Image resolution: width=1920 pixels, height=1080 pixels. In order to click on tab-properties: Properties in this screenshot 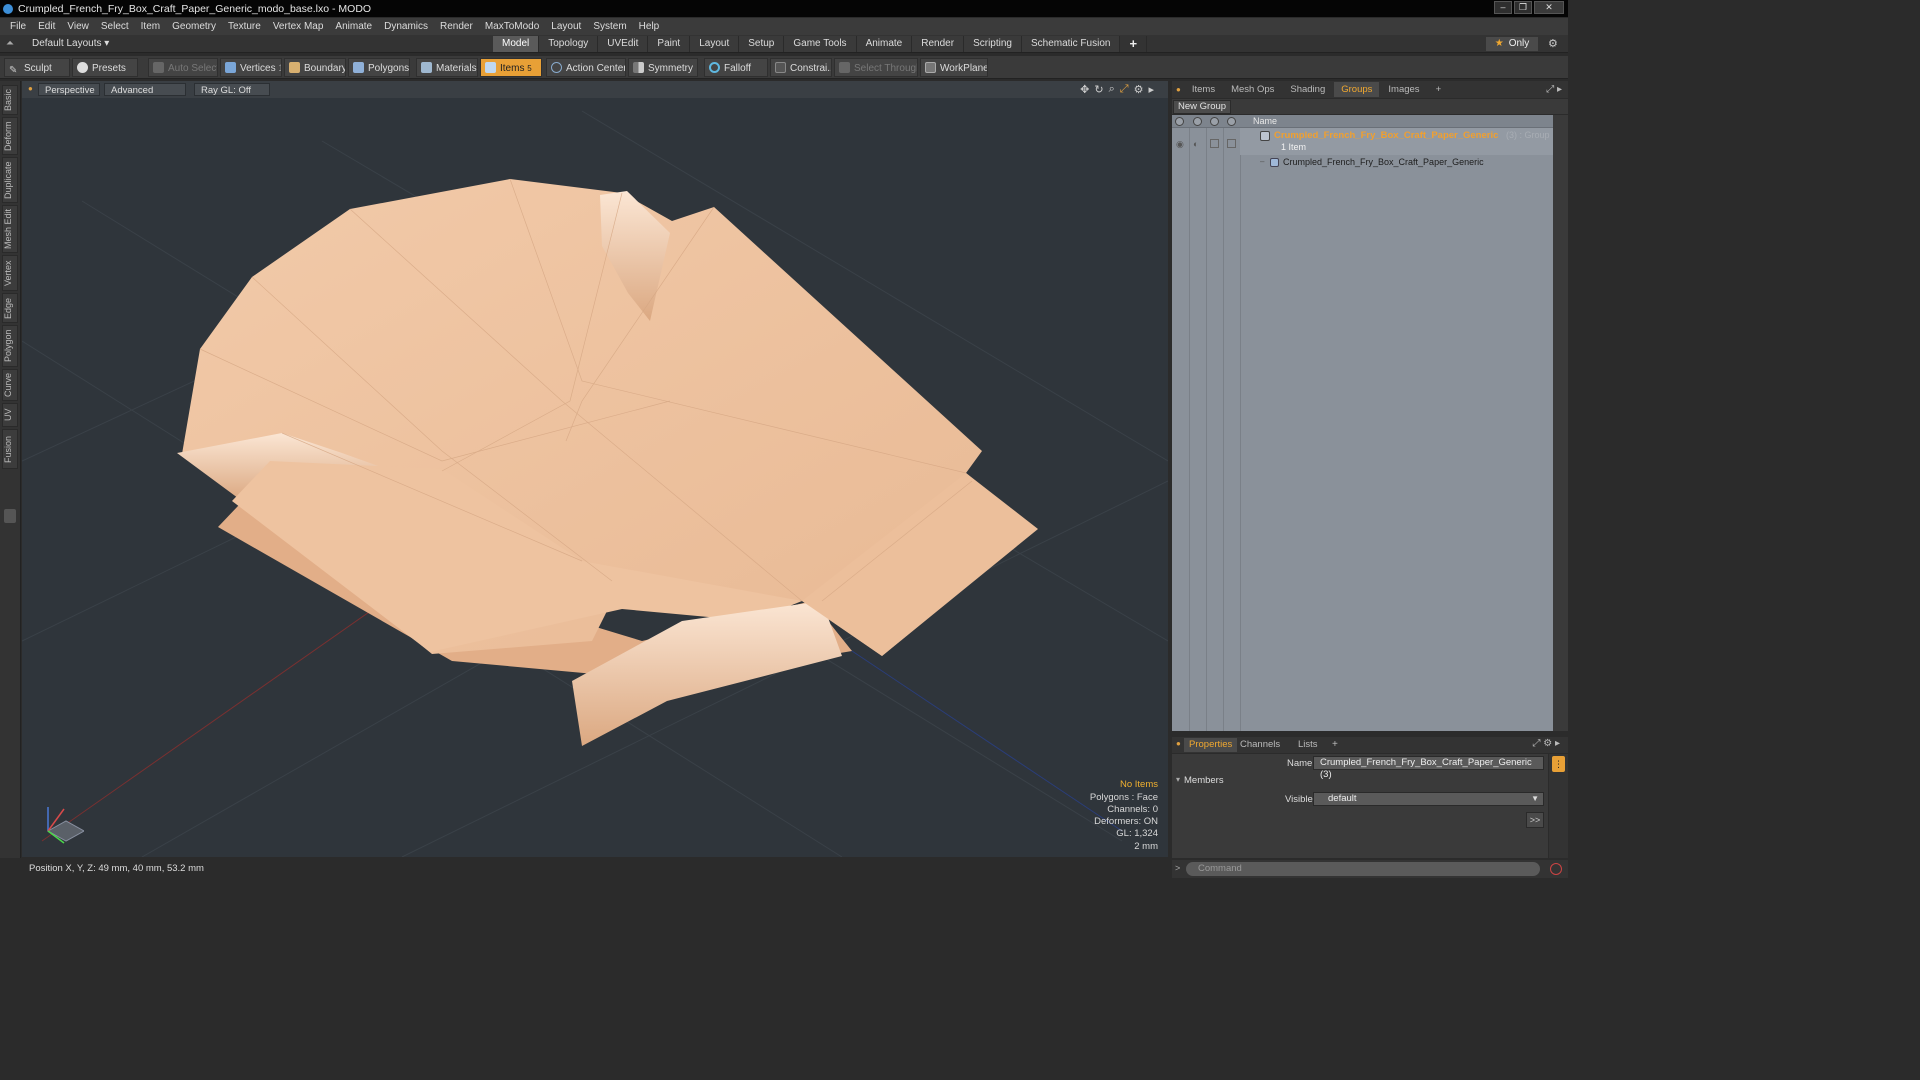, I will do `click(1211, 745)`.